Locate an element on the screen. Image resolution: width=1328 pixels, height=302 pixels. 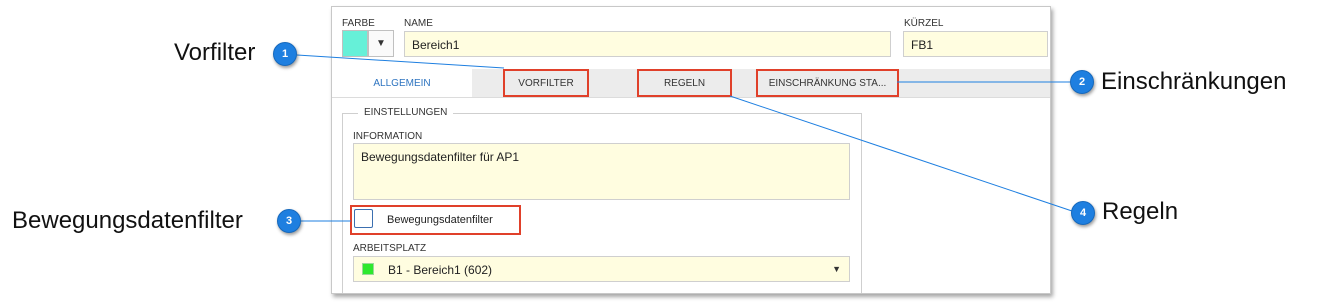
arbeitsplatz-color-swatch is located at coordinates (368, 269).